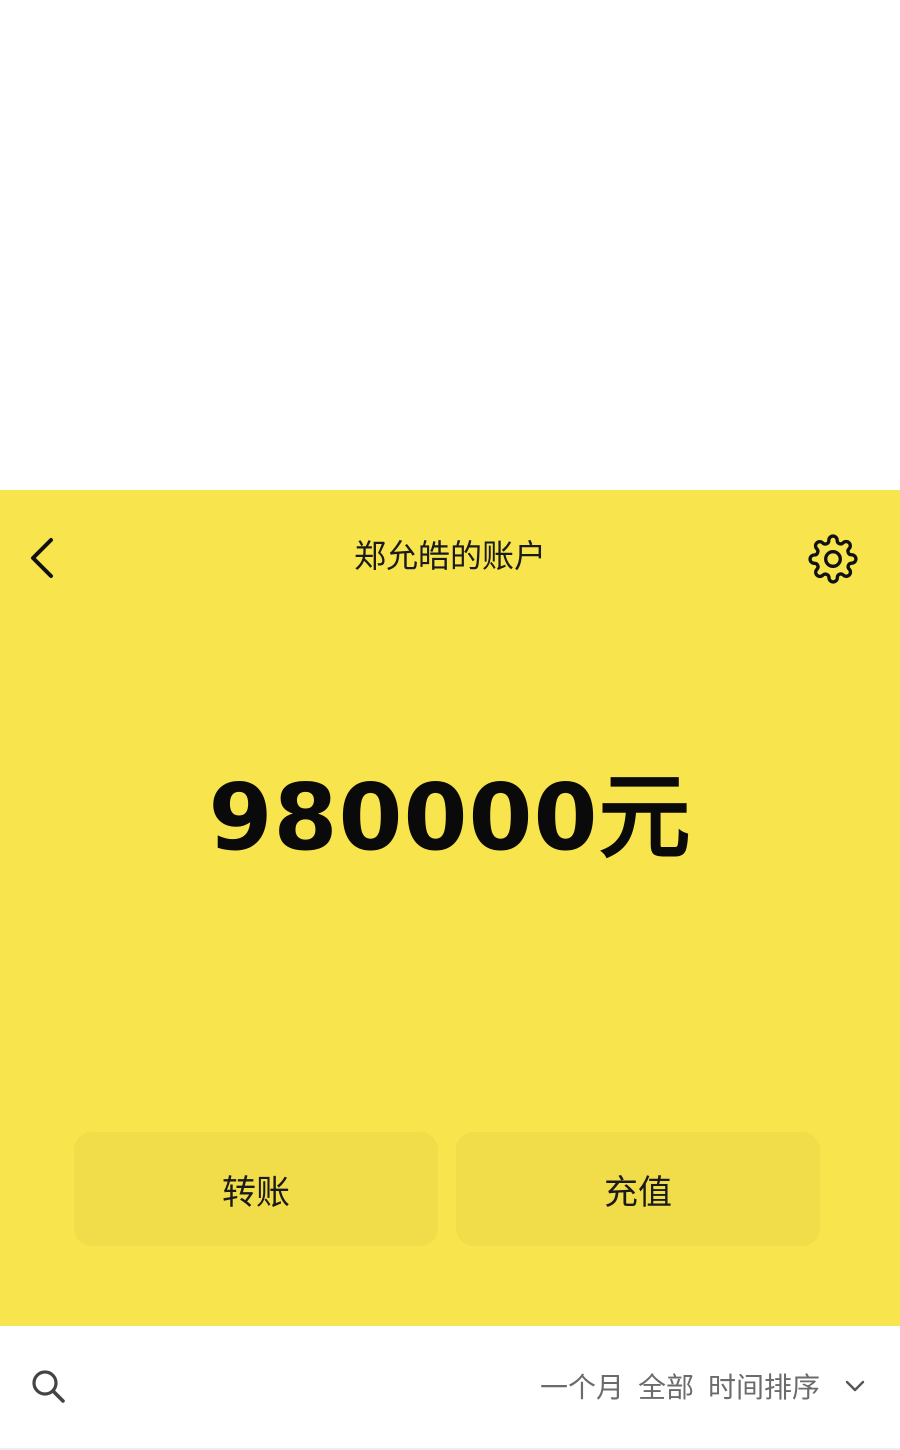 The height and width of the screenshot is (1450, 900). What do you see at coordinates (450, 817) in the screenshot?
I see `balance-amount: 980000元` at bounding box center [450, 817].